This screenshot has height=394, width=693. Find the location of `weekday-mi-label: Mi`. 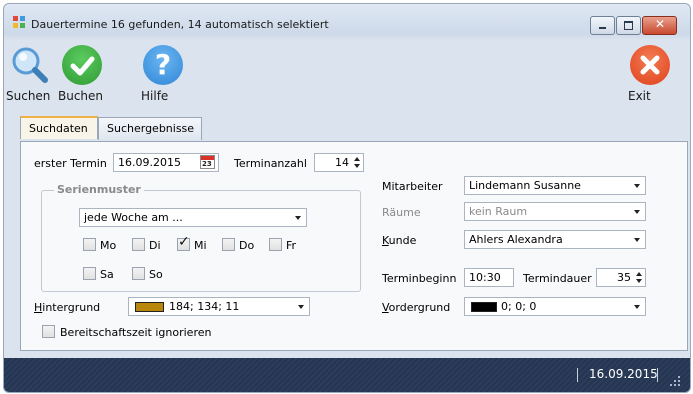

weekday-mi-label: Mi is located at coordinates (200, 245).